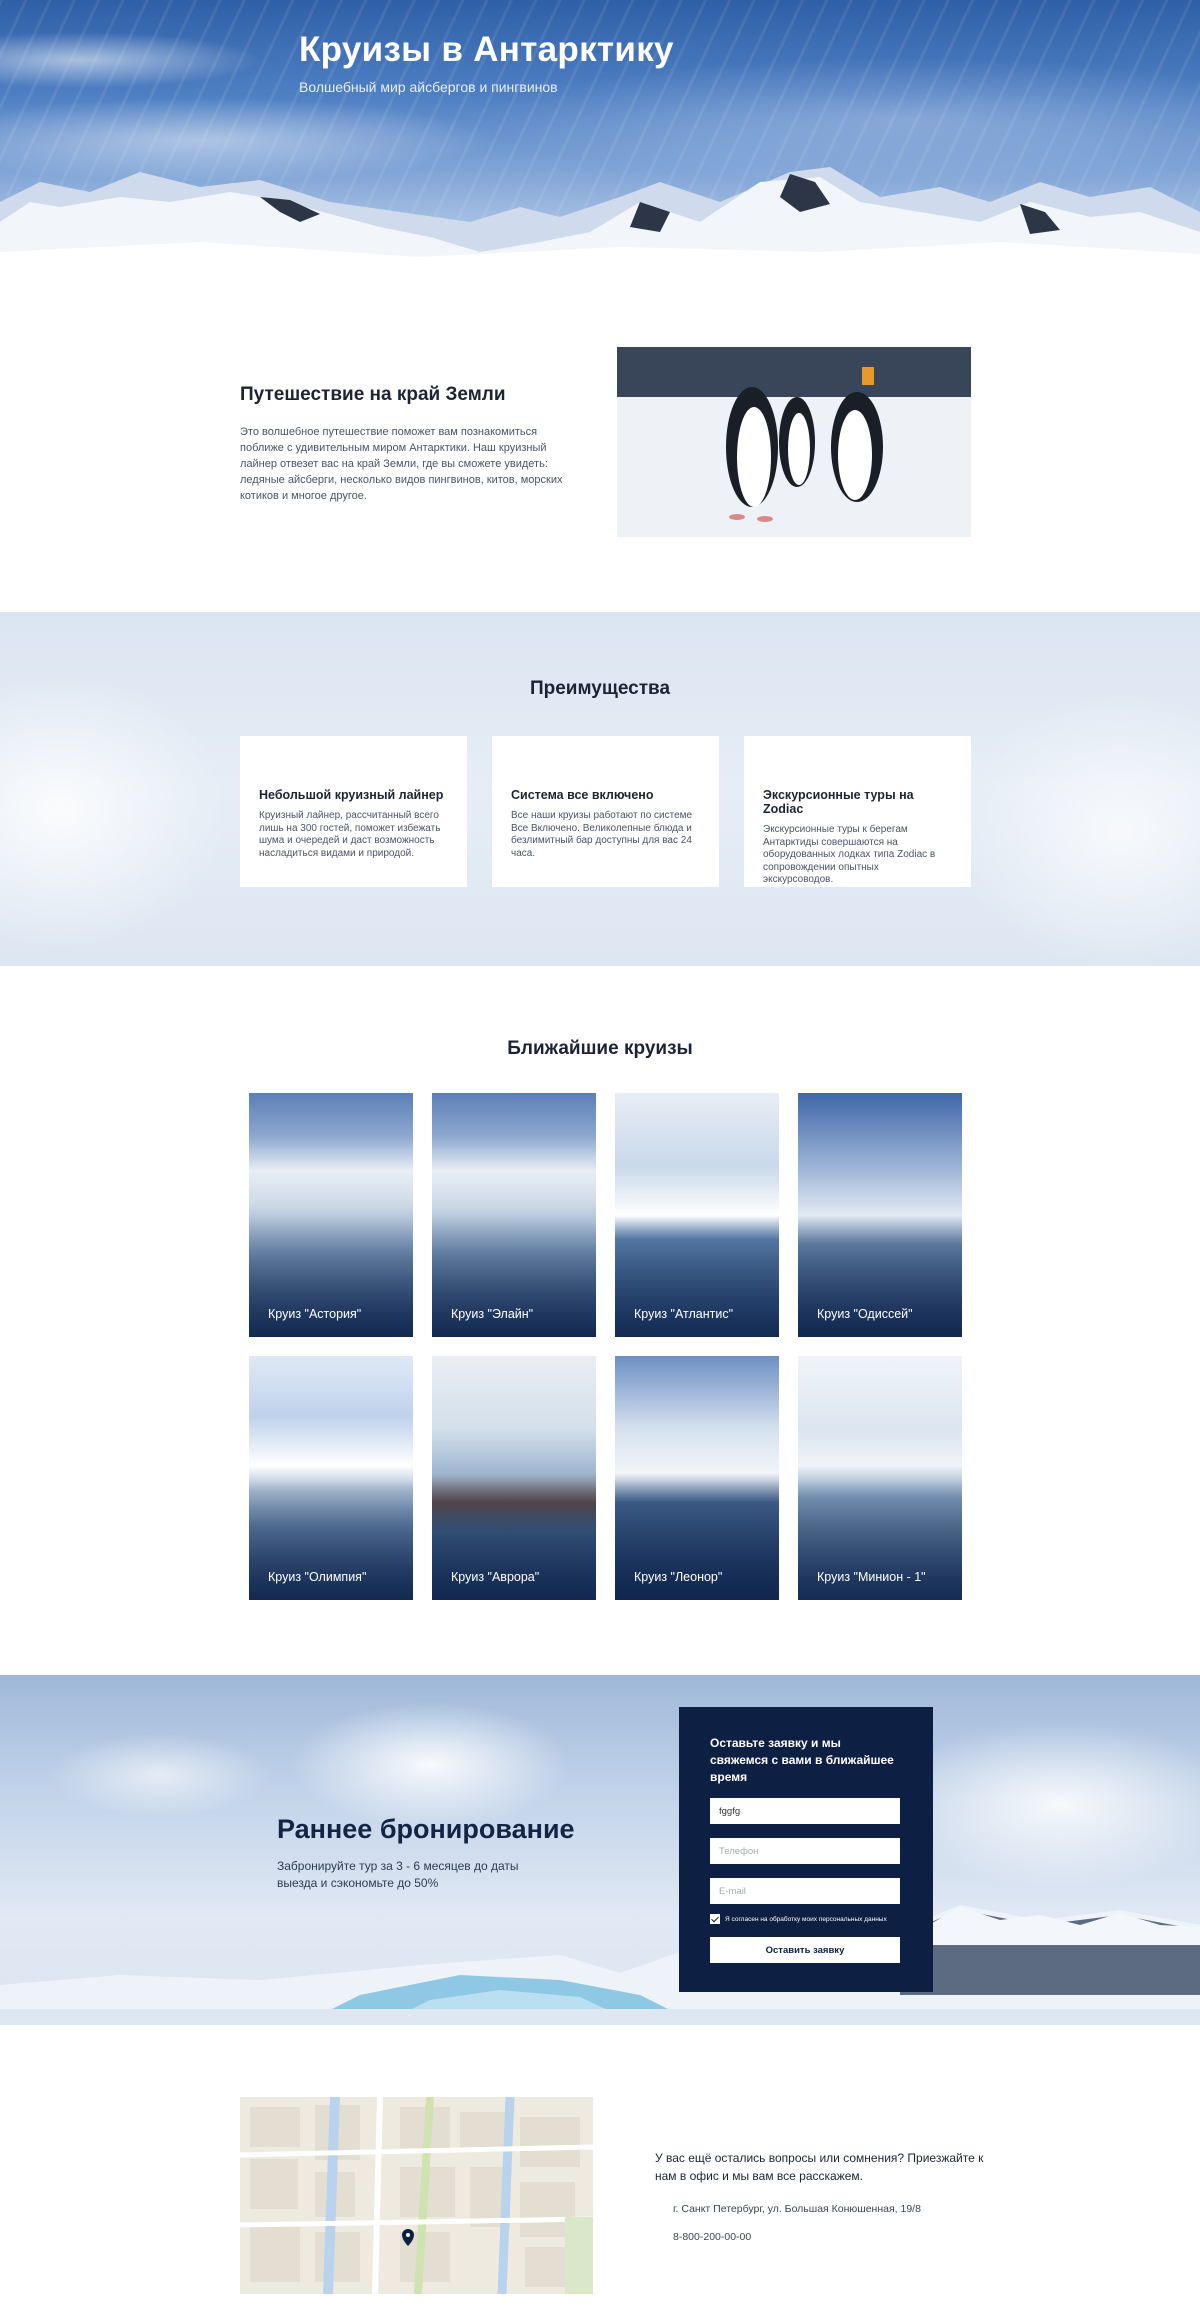 Image resolution: width=1200 pixels, height=2316 pixels. I want to click on mountains-image, so click(600, 219).